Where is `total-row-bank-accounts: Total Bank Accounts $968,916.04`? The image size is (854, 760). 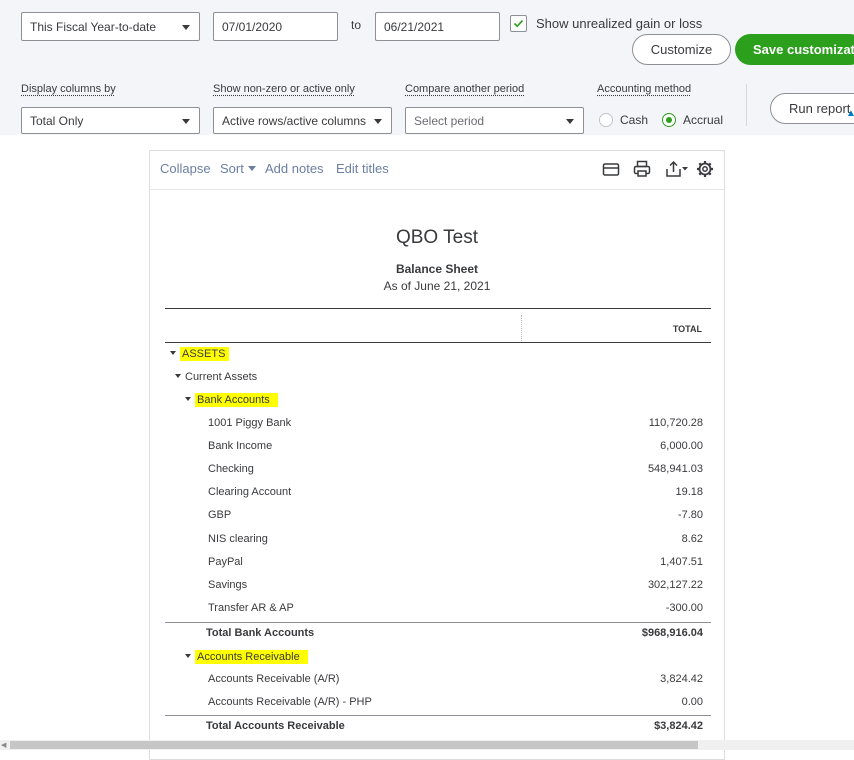 total-row-bank-accounts: Total Bank Accounts $968,916.04 is located at coordinates (438, 634).